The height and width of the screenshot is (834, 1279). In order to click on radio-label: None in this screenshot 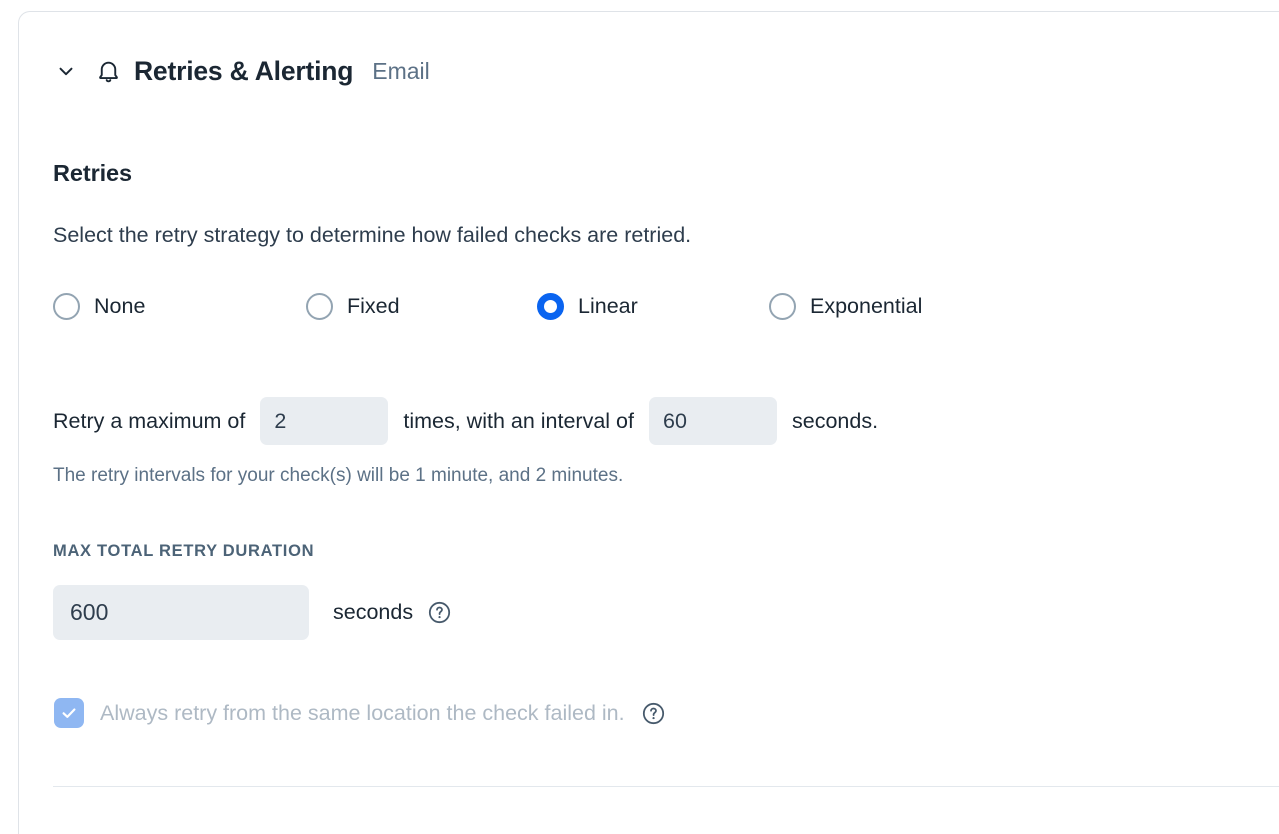, I will do `click(120, 305)`.